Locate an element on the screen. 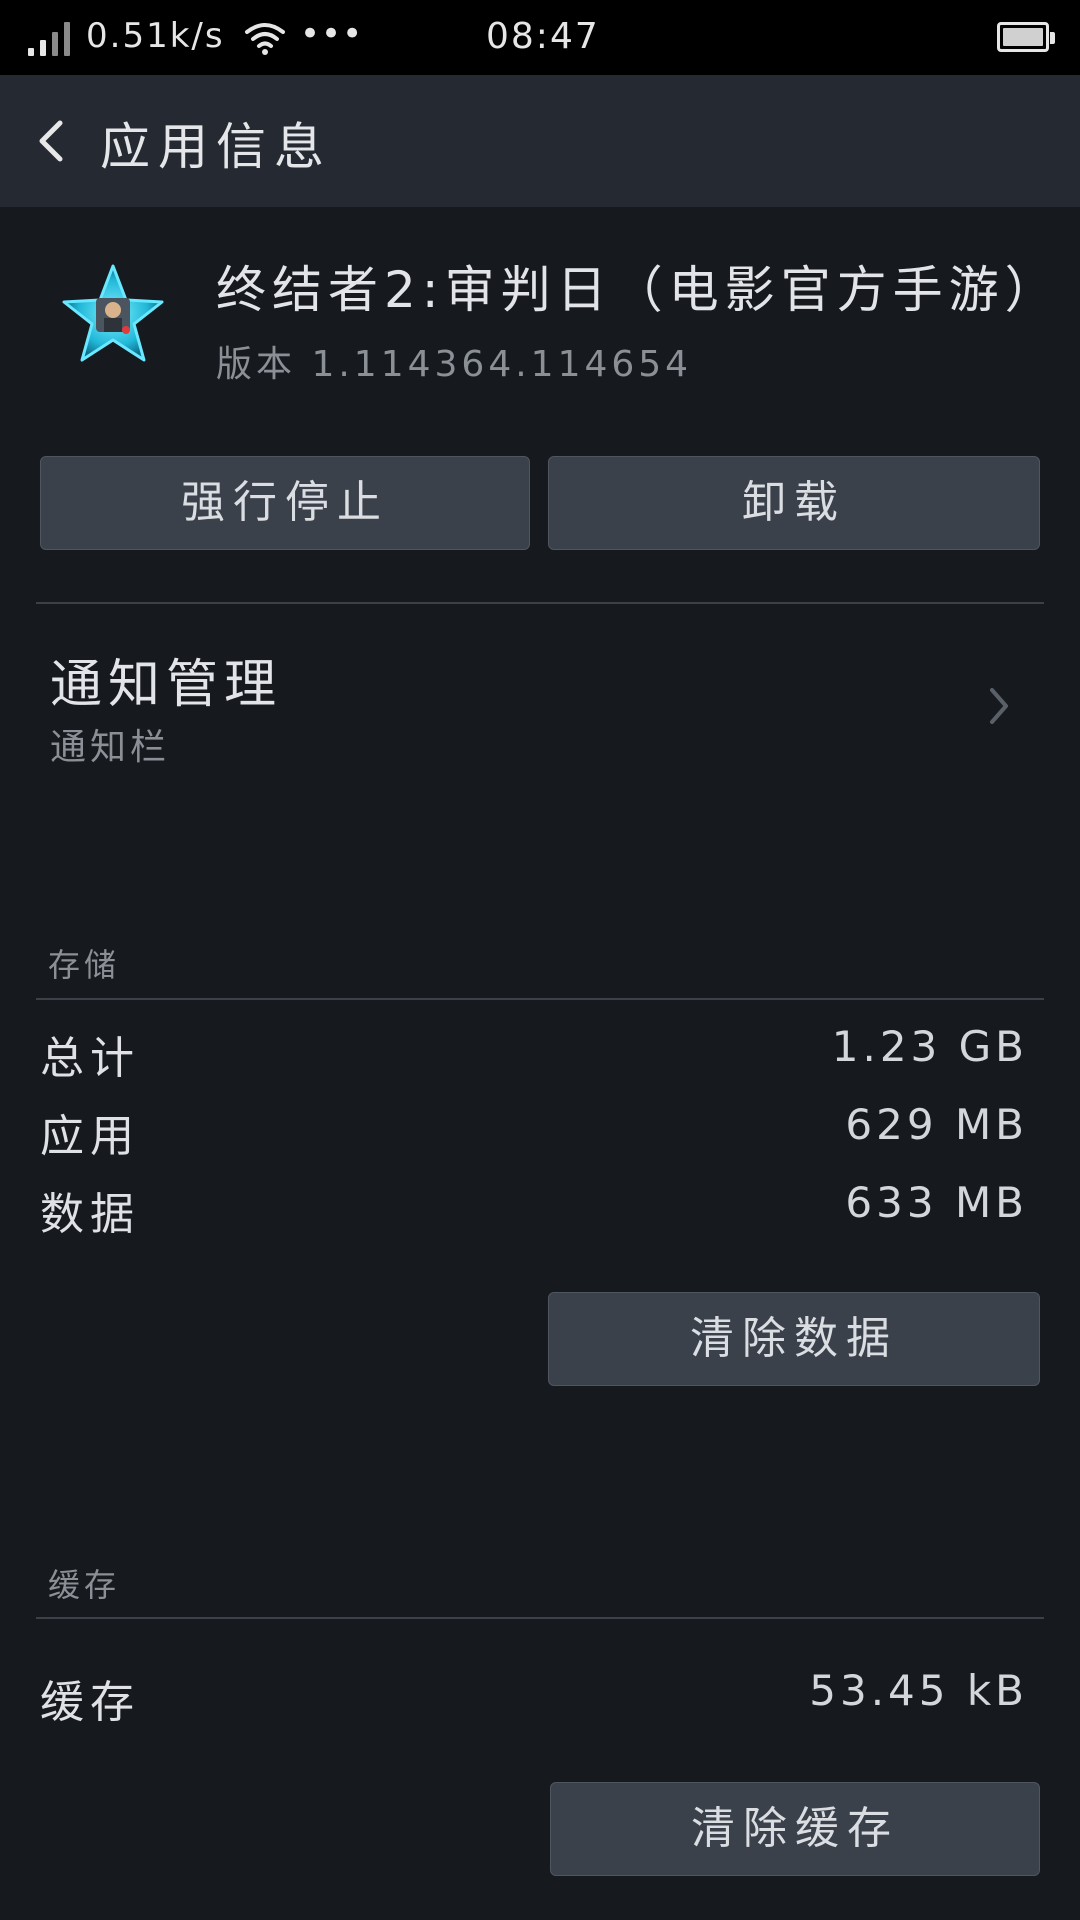 Image resolution: width=1080 pixels, height=1920 pixels. status-bar: 0.51k/s ••• 08:47 is located at coordinates (540, 37).